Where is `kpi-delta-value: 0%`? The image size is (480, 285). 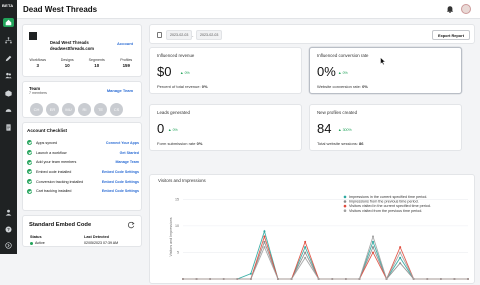
kpi-delta-value: 0% is located at coordinates (345, 73).